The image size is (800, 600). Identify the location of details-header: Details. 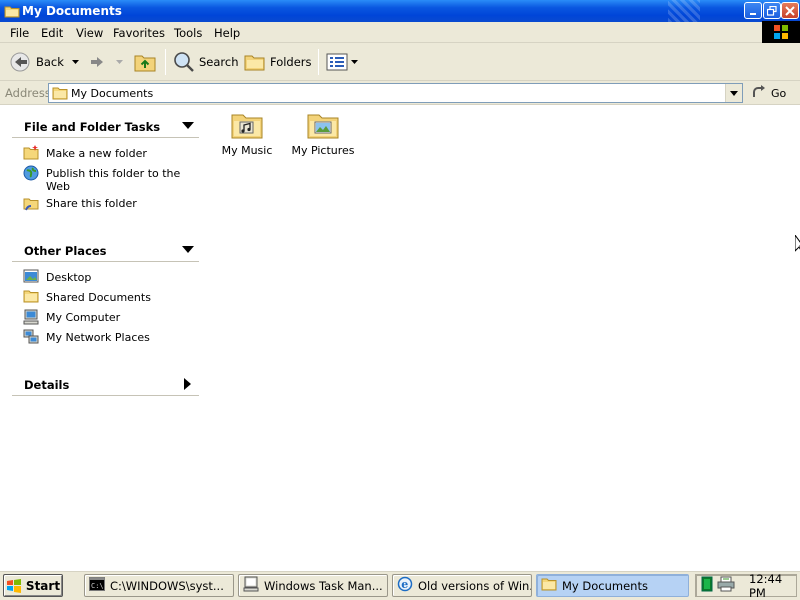
(105, 384).